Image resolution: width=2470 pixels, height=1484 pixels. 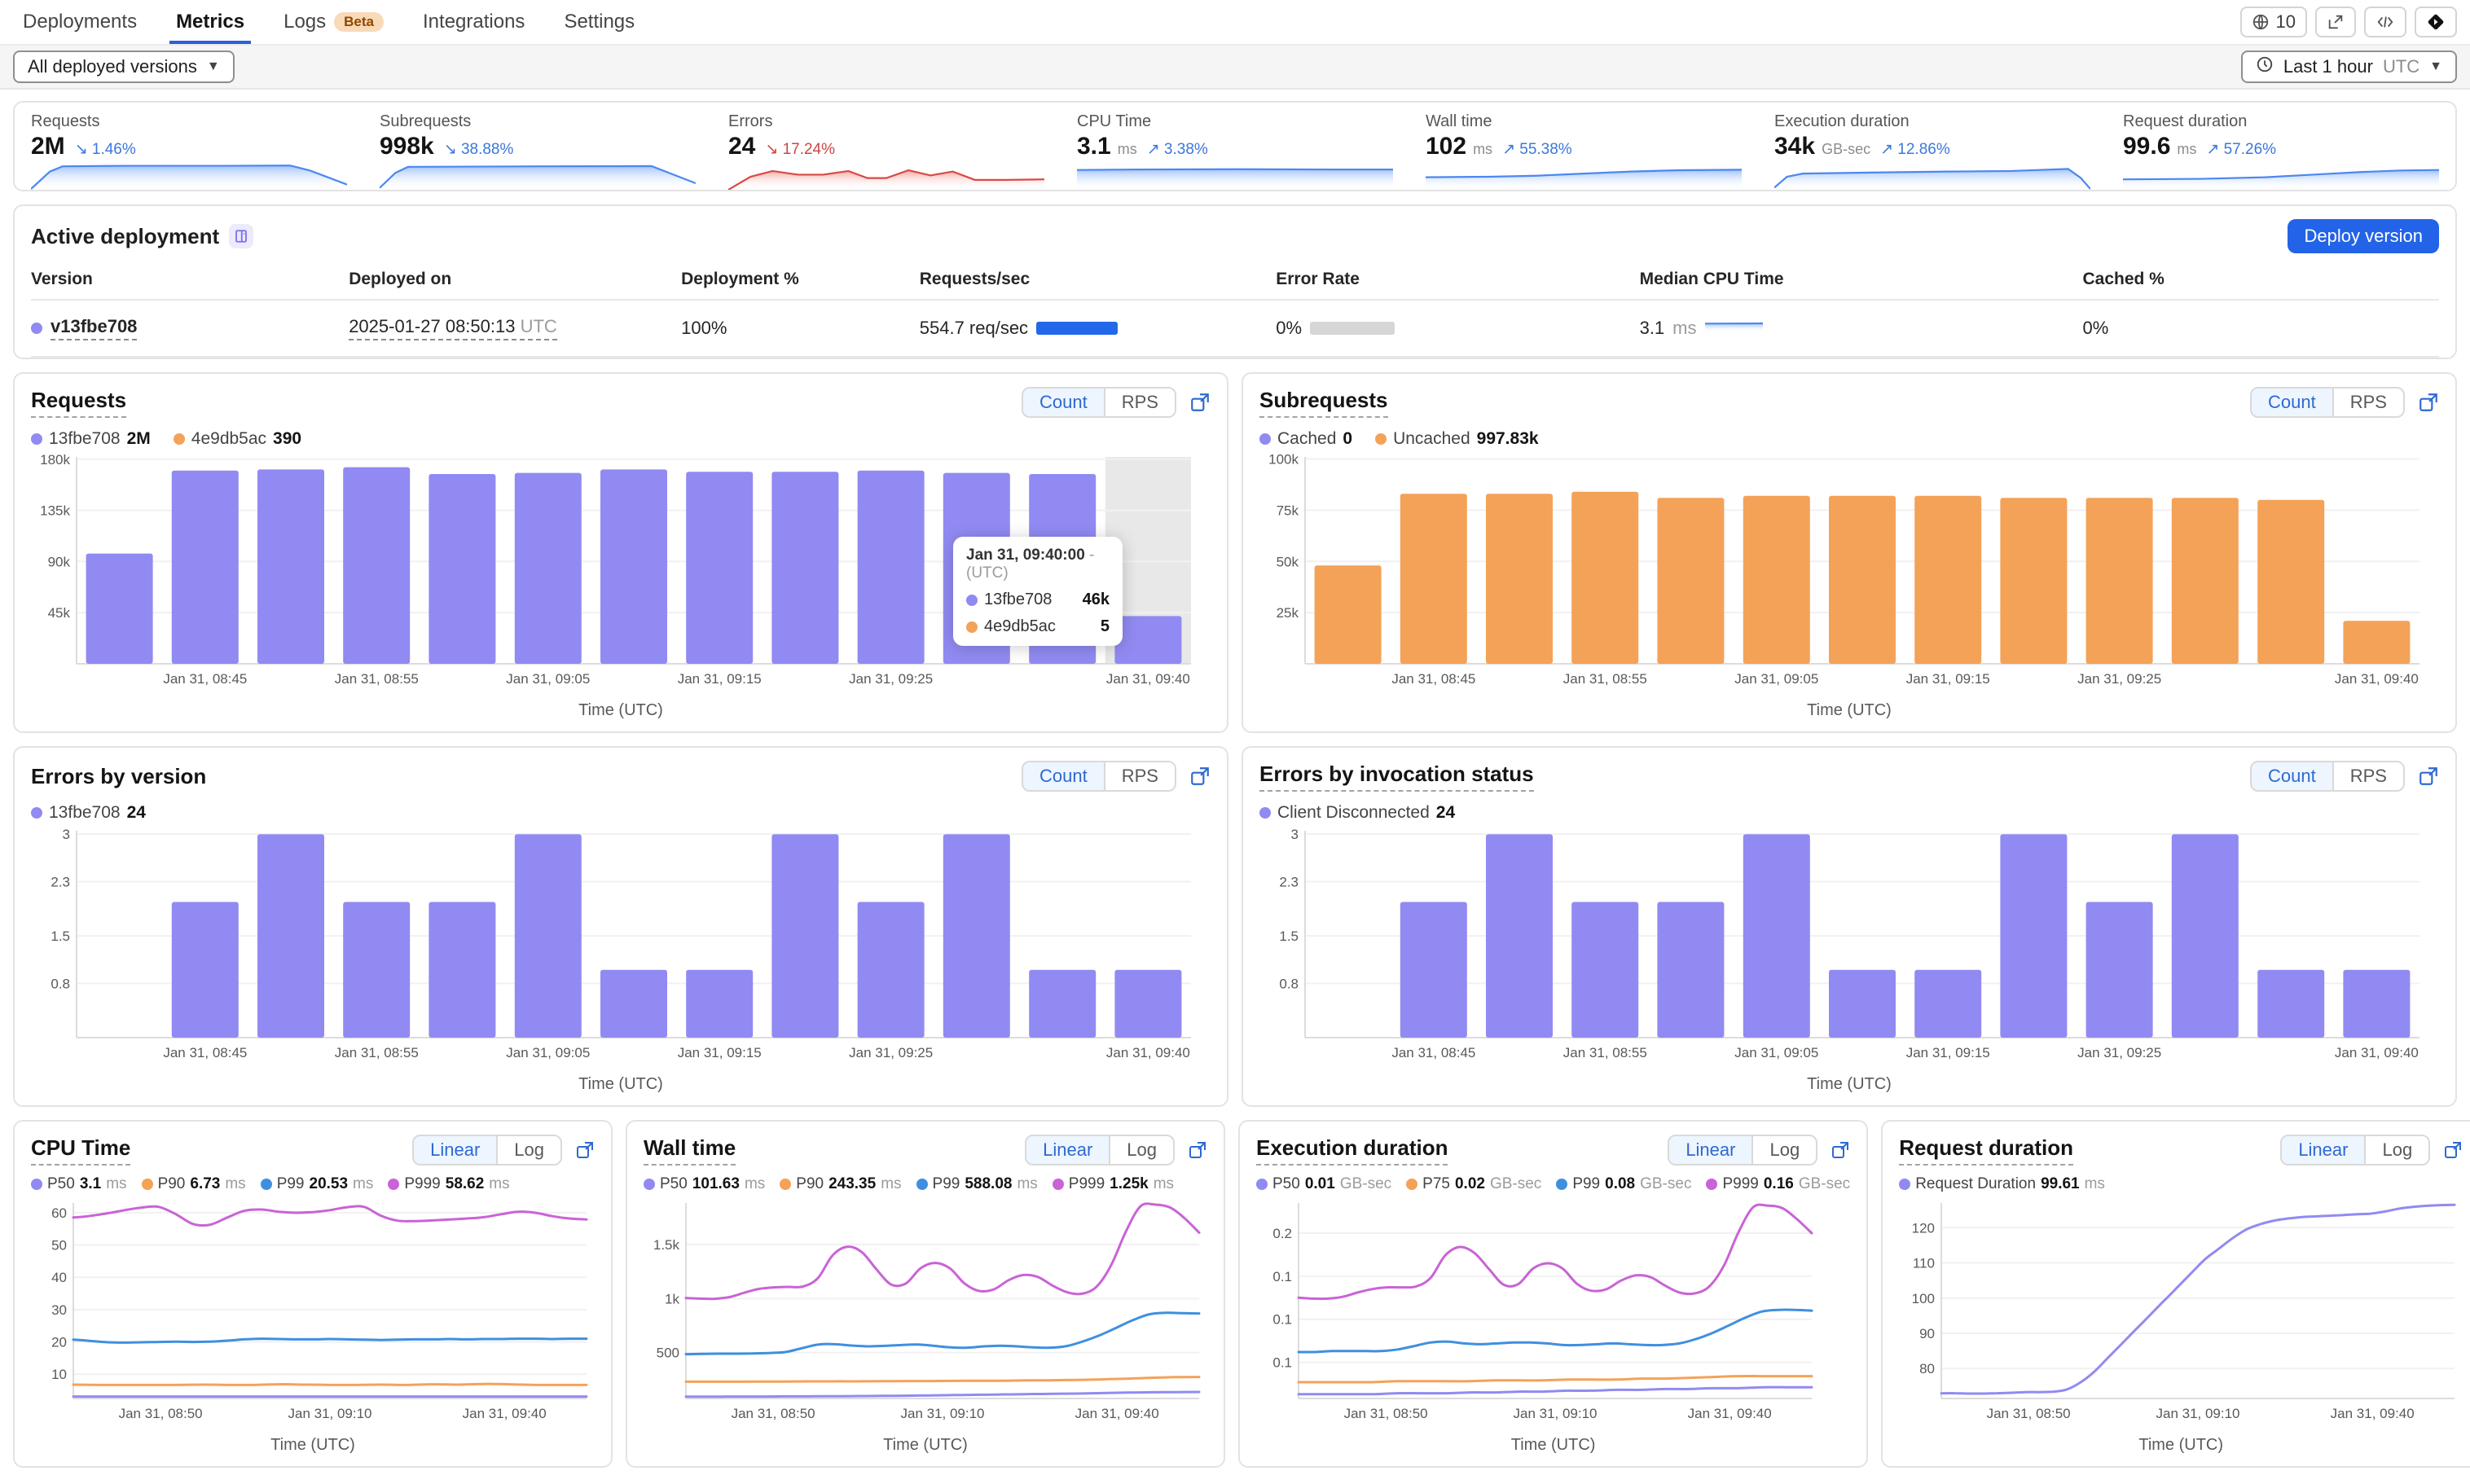 What do you see at coordinates (1469, 1183) in the screenshot?
I see `legend-value: 0.02` at bounding box center [1469, 1183].